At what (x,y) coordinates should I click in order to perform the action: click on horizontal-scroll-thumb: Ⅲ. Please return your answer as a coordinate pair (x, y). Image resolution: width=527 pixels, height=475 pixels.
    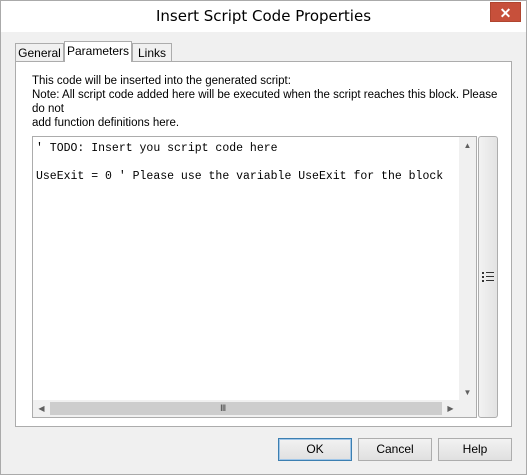
    Looking at the image, I should click on (246, 408).